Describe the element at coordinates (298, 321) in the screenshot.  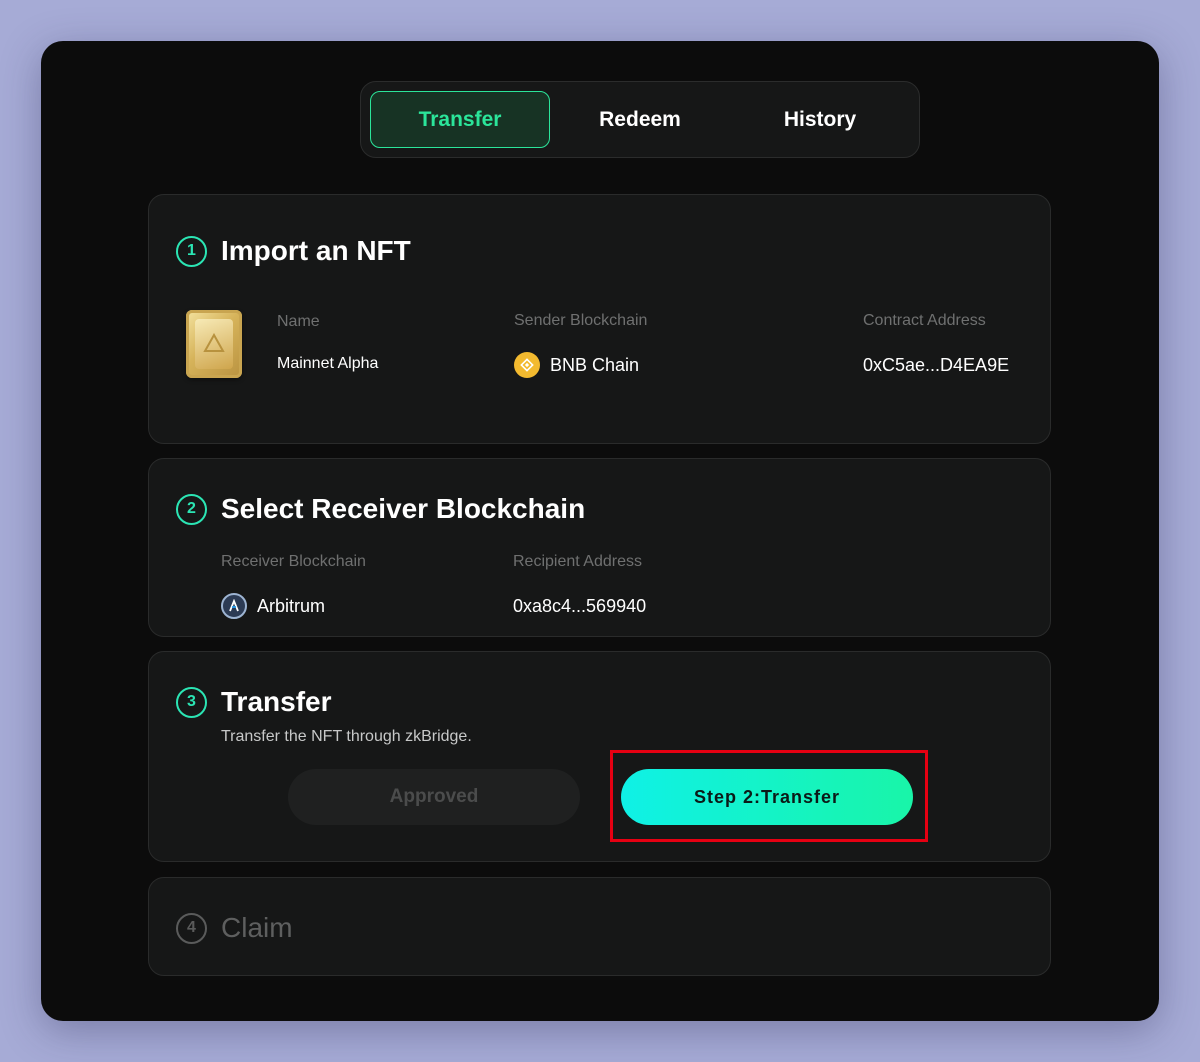
I see `nft-name-label: Name` at that location.